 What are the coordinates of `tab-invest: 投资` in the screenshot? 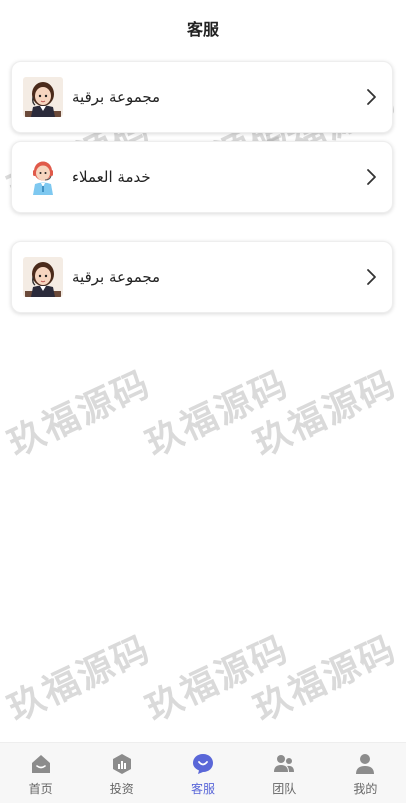 It's located at (121, 773).